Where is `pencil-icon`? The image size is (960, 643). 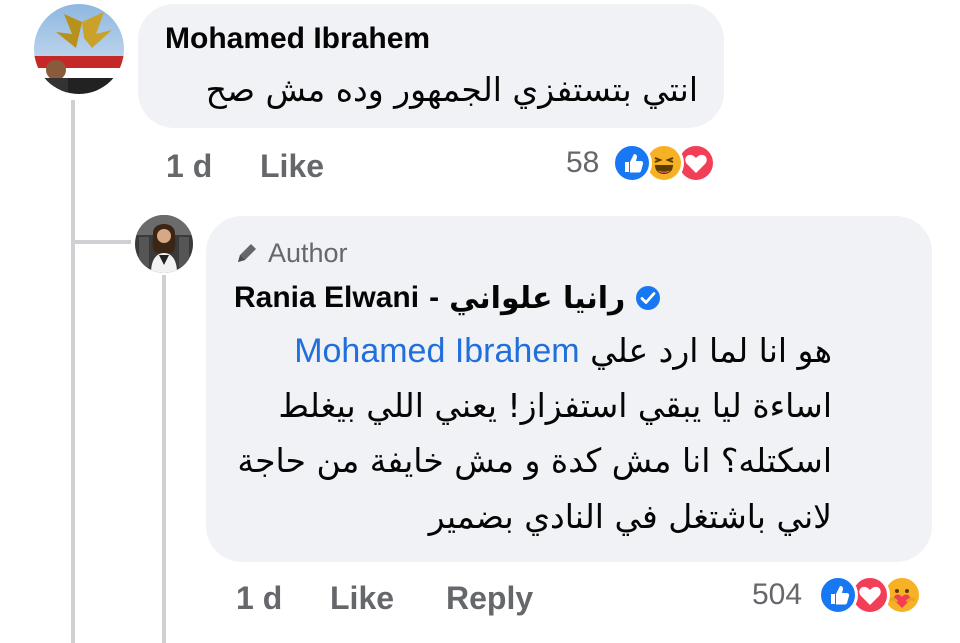
pencil-icon is located at coordinates (247, 253).